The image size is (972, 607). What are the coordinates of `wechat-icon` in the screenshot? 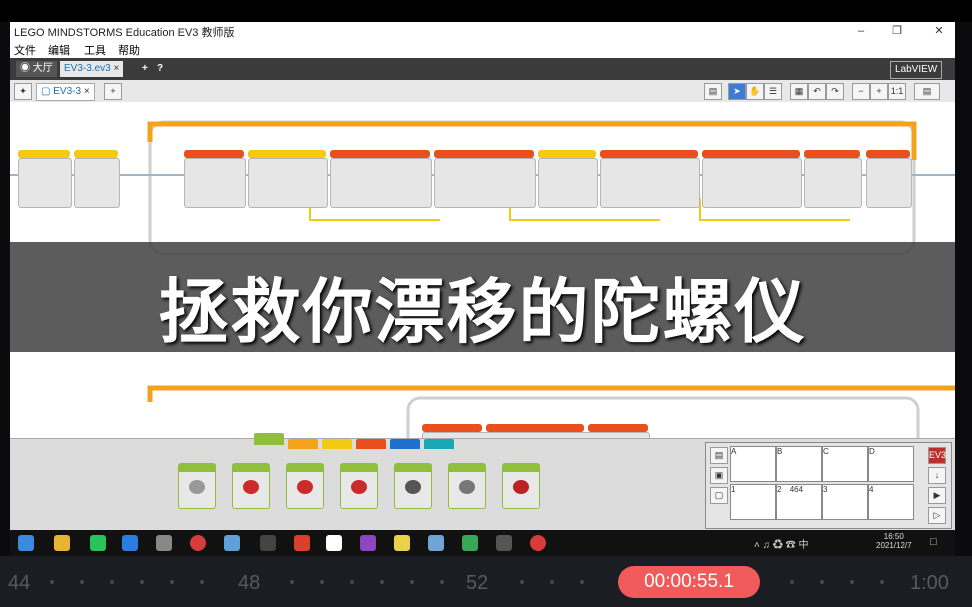 It's located at (98, 543).